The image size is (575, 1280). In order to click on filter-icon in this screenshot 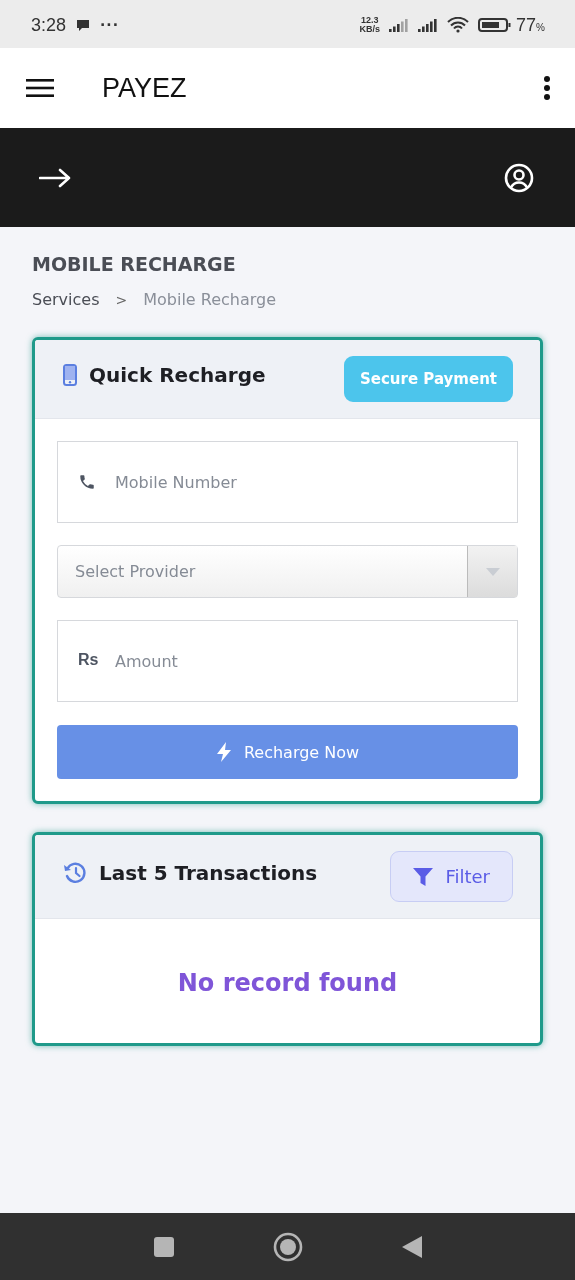, I will do `click(423, 876)`.